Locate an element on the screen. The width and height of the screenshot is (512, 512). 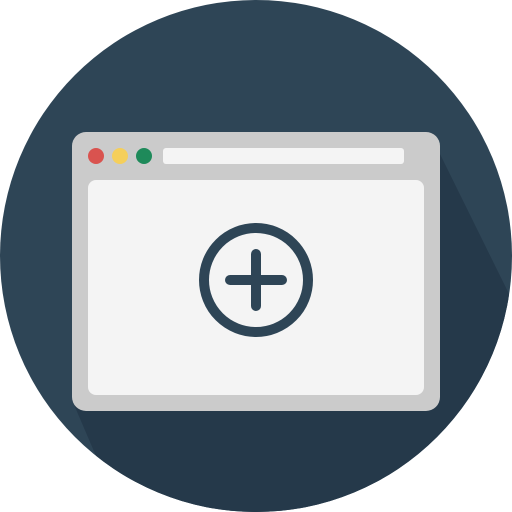
minimize-dot-icon is located at coordinates (120, 156).